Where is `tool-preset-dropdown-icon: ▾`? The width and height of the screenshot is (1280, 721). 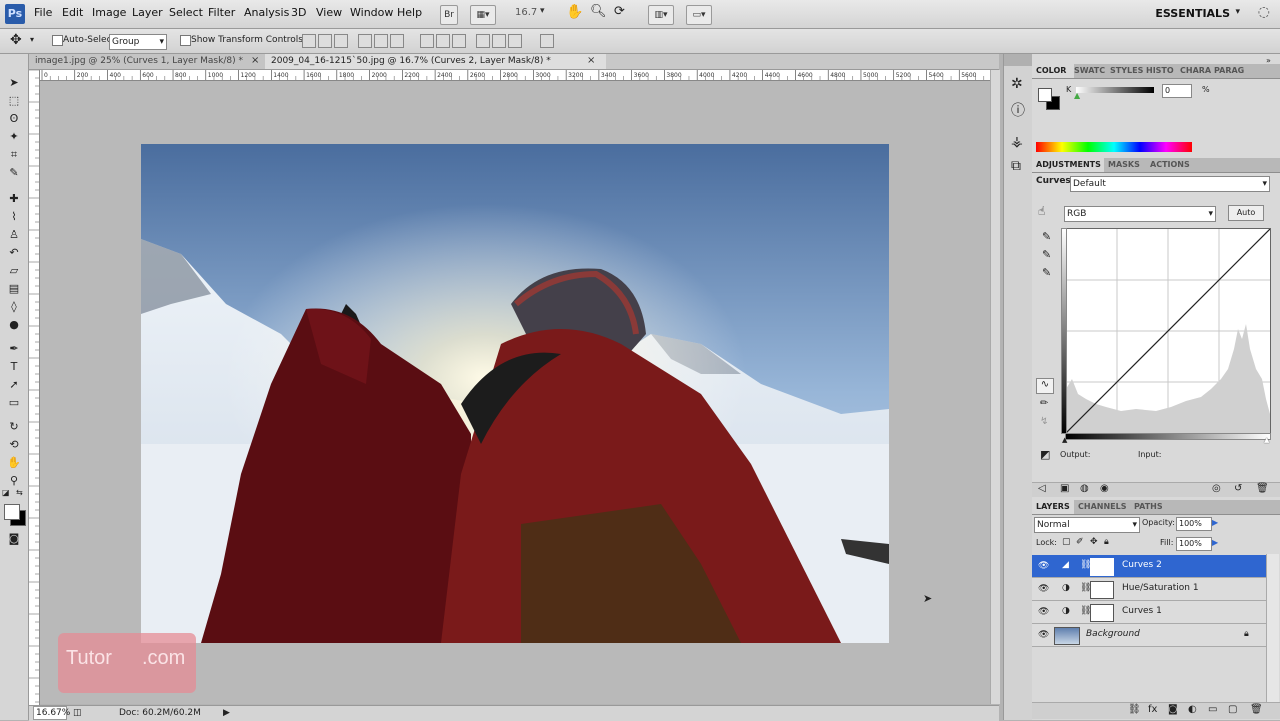
tool-preset-dropdown-icon: ▾ is located at coordinates (32, 39).